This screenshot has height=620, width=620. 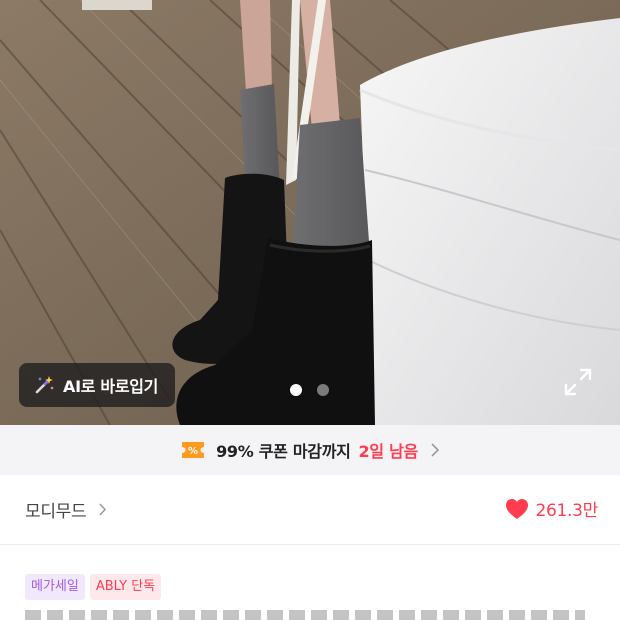 What do you see at coordinates (55, 587) in the screenshot?
I see `tag-mega-sale: 메가세일` at bounding box center [55, 587].